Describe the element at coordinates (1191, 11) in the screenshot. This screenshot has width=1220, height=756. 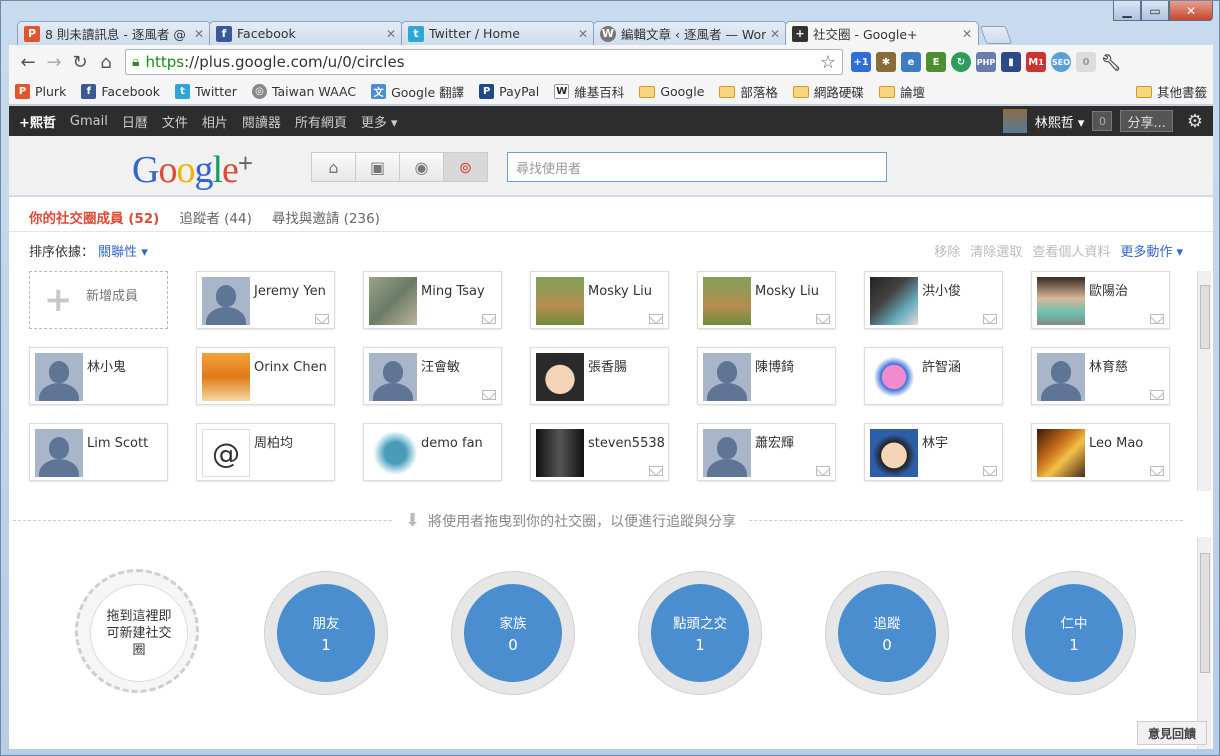
I see `close-window-button: ✕` at that location.